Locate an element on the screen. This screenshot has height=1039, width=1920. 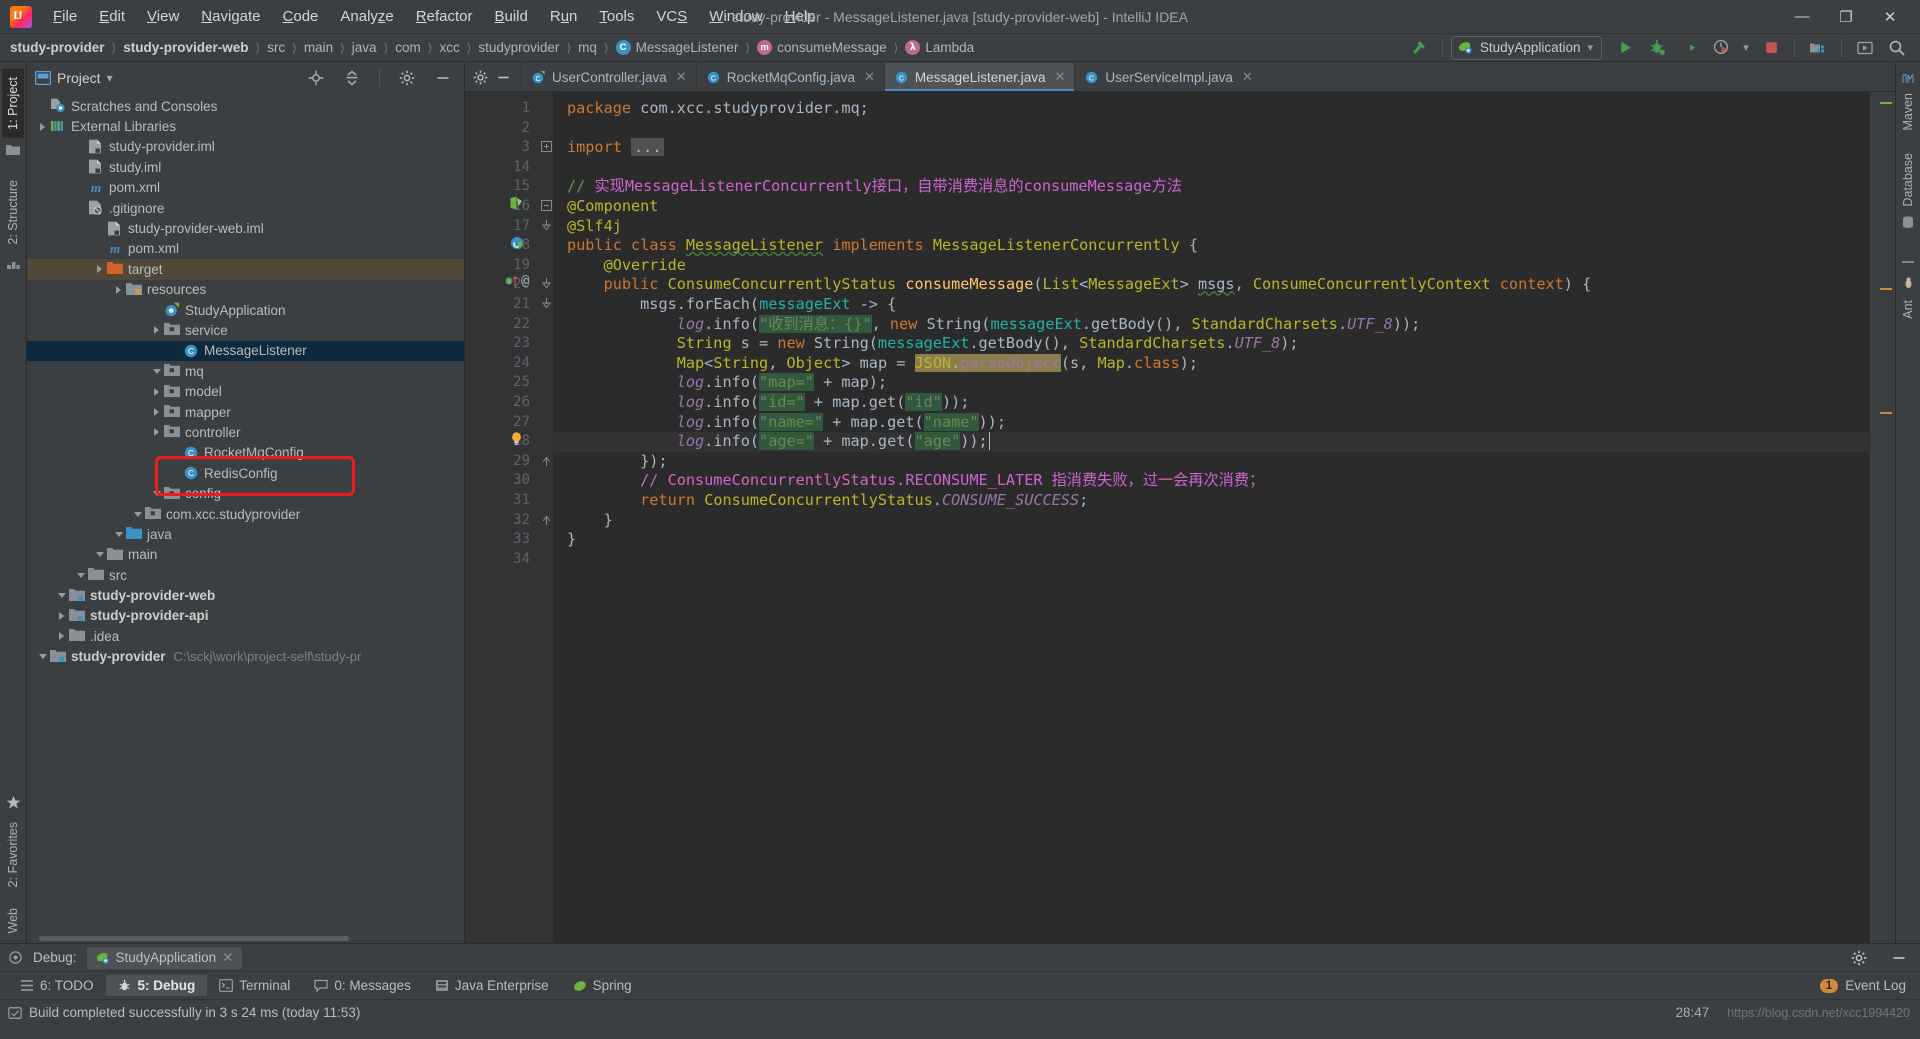
menu-view: View is located at coordinates (163, 16).